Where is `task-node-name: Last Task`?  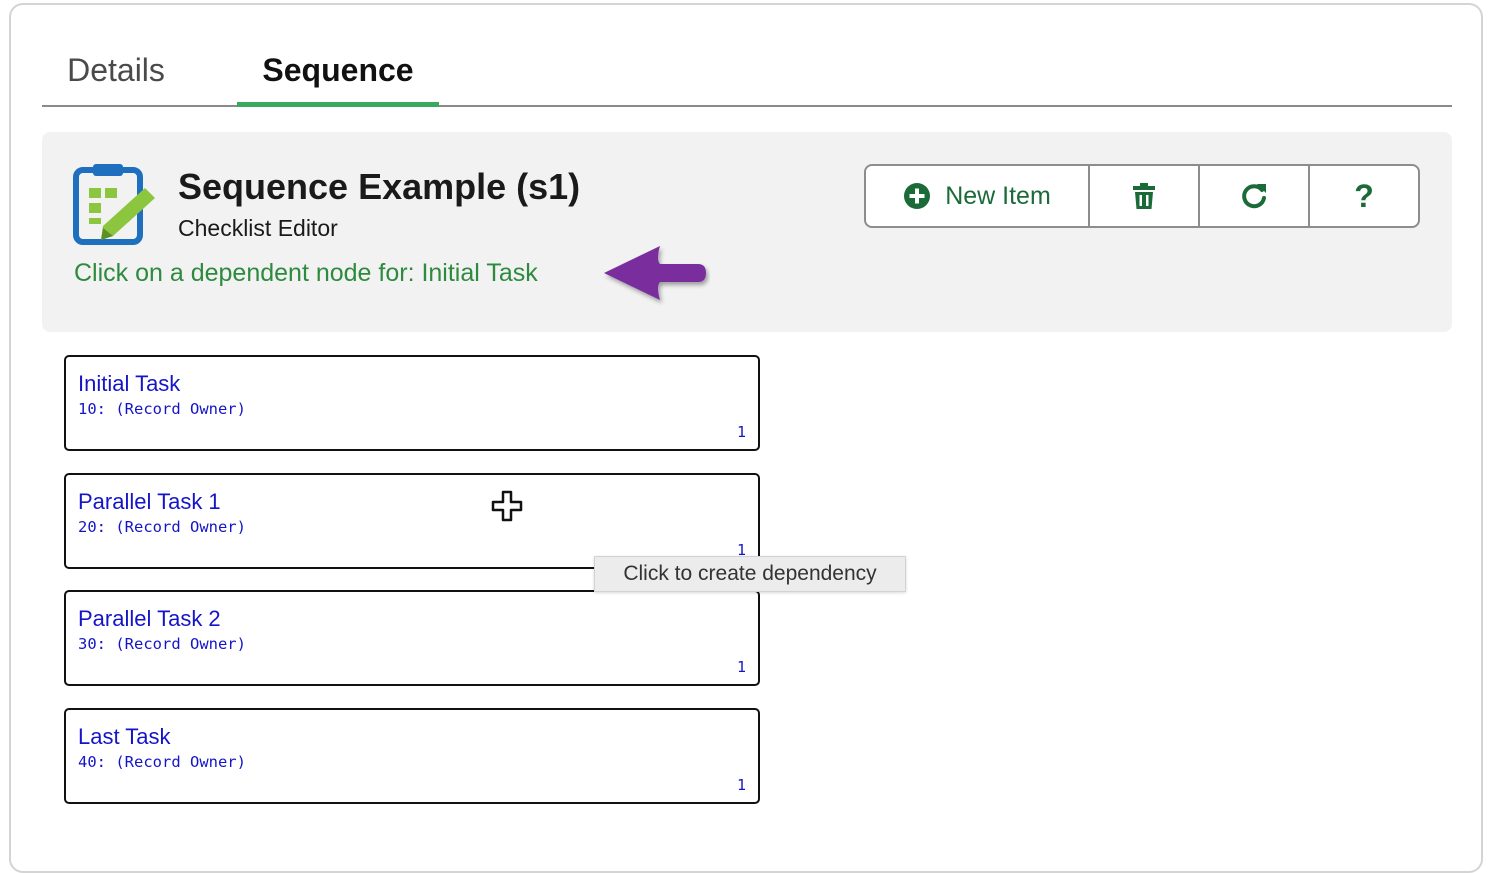
task-node-name: Last Task is located at coordinates (124, 736).